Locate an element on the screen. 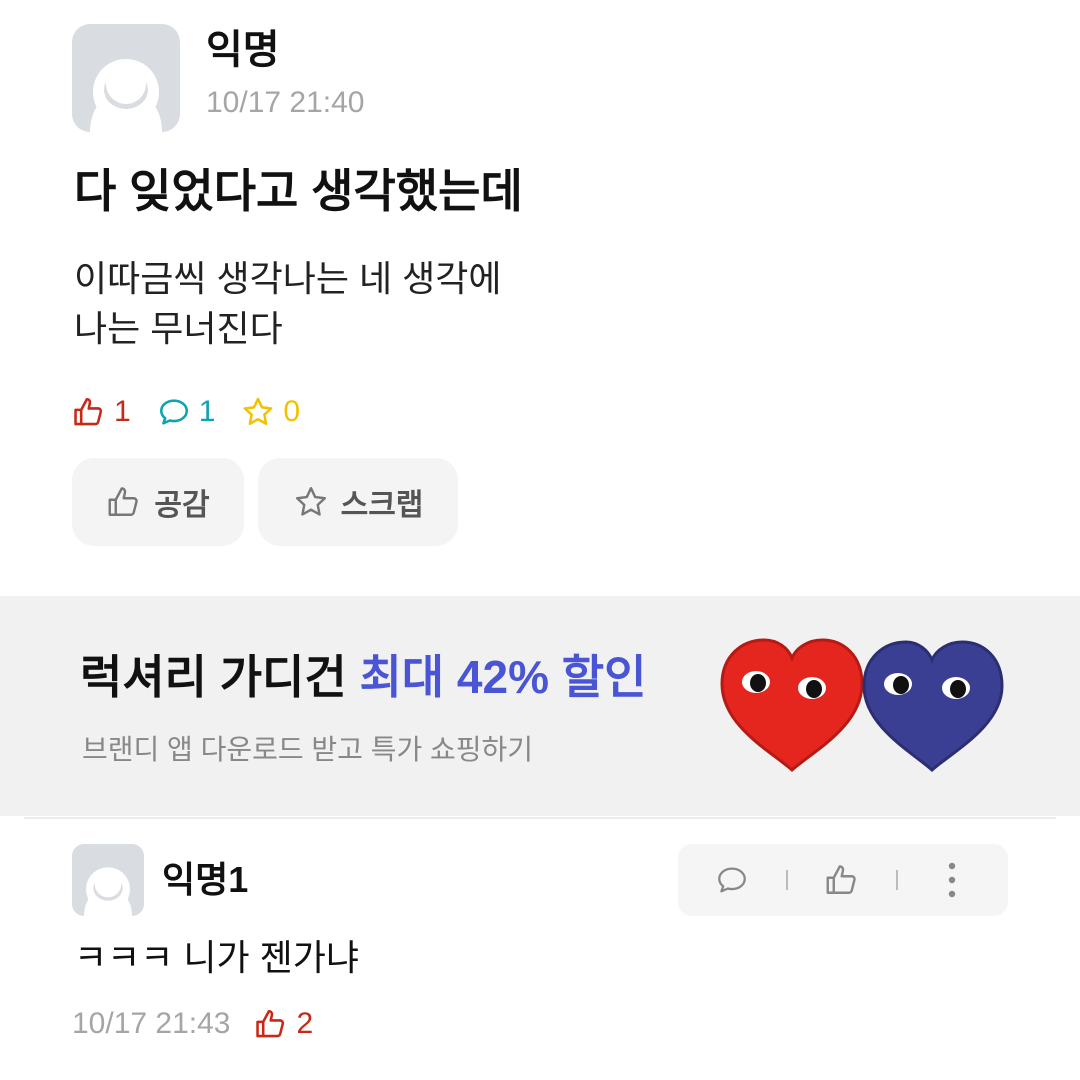  banner-title-main: 럭셔리 가디건 is located at coordinates (213, 677).